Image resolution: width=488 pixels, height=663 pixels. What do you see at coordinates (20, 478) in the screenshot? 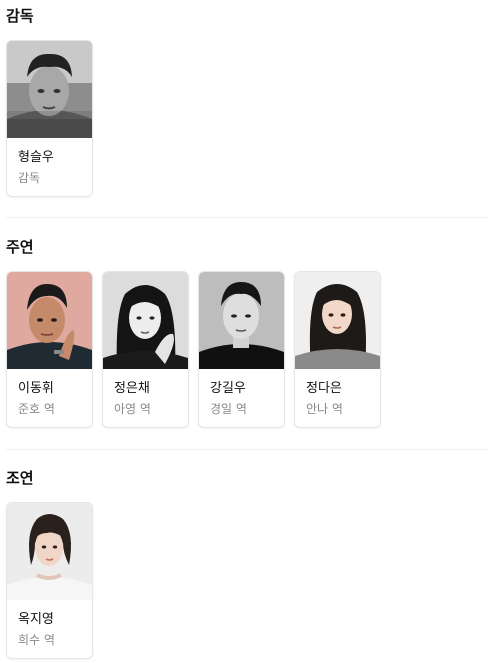
I see `section-title: 조연` at bounding box center [20, 478].